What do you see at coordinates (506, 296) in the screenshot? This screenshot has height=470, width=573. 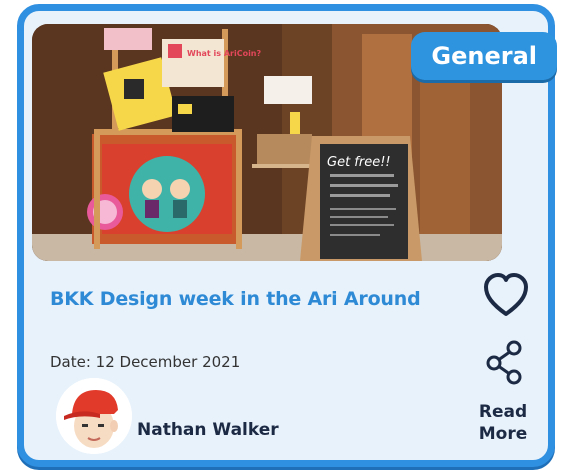 I see `heart-icon` at bounding box center [506, 296].